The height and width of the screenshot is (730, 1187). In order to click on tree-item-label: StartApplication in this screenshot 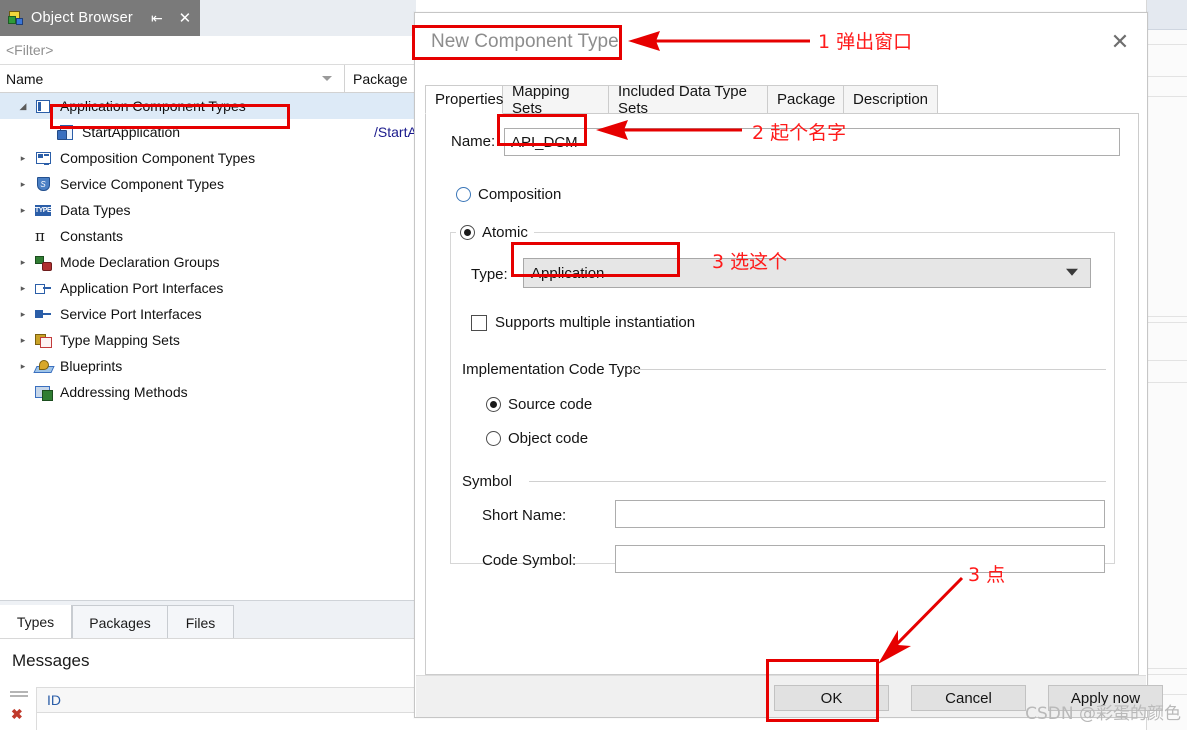, I will do `click(131, 132)`.